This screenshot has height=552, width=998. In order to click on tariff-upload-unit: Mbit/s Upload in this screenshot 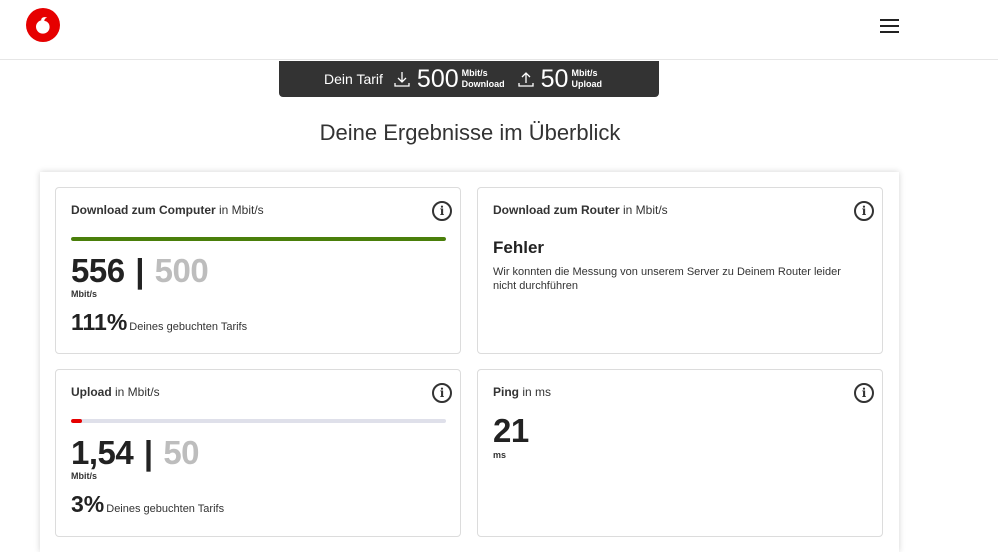, I will do `click(586, 79)`.